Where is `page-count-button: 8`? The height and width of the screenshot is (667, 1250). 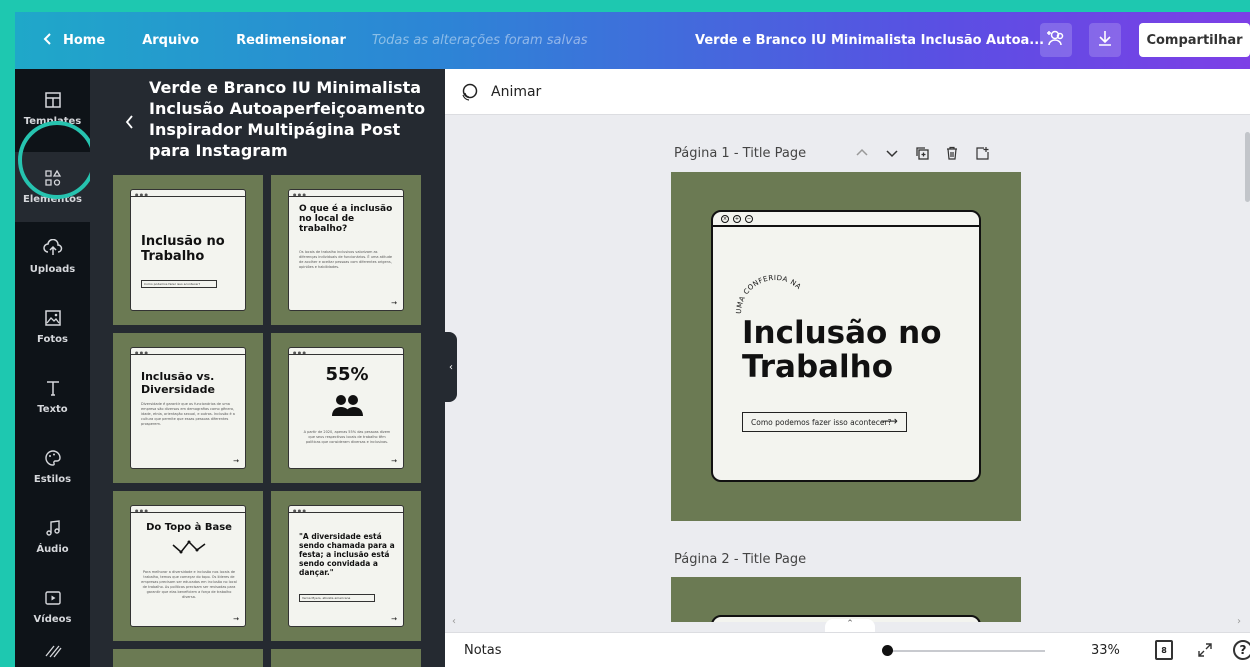 page-count-button: 8 is located at coordinates (1164, 650).